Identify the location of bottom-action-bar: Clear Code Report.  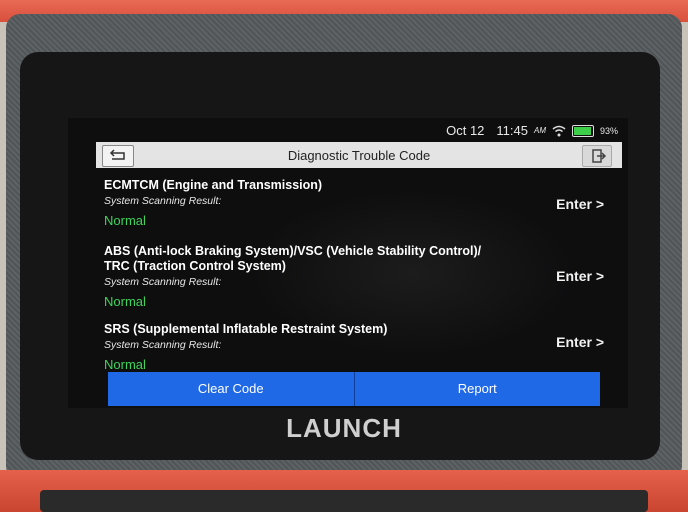
(354, 389).